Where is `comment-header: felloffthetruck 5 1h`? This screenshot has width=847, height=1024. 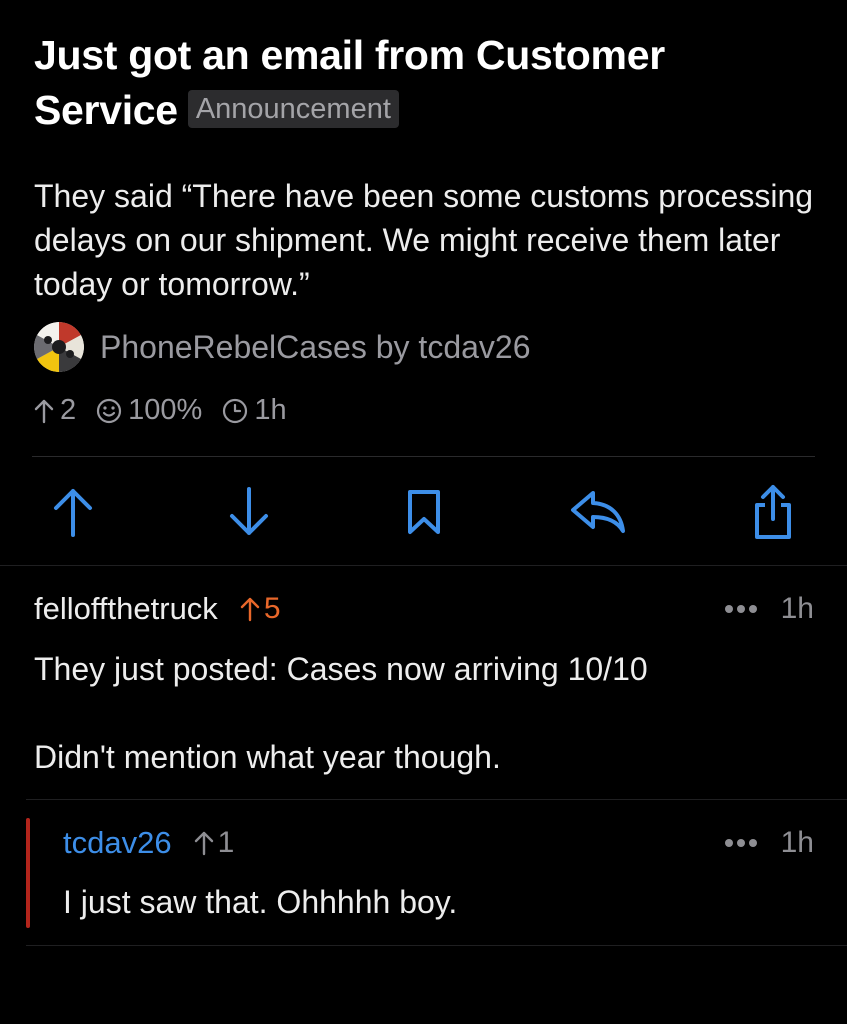 comment-header: felloffthetruck 5 1h is located at coordinates (424, 609).